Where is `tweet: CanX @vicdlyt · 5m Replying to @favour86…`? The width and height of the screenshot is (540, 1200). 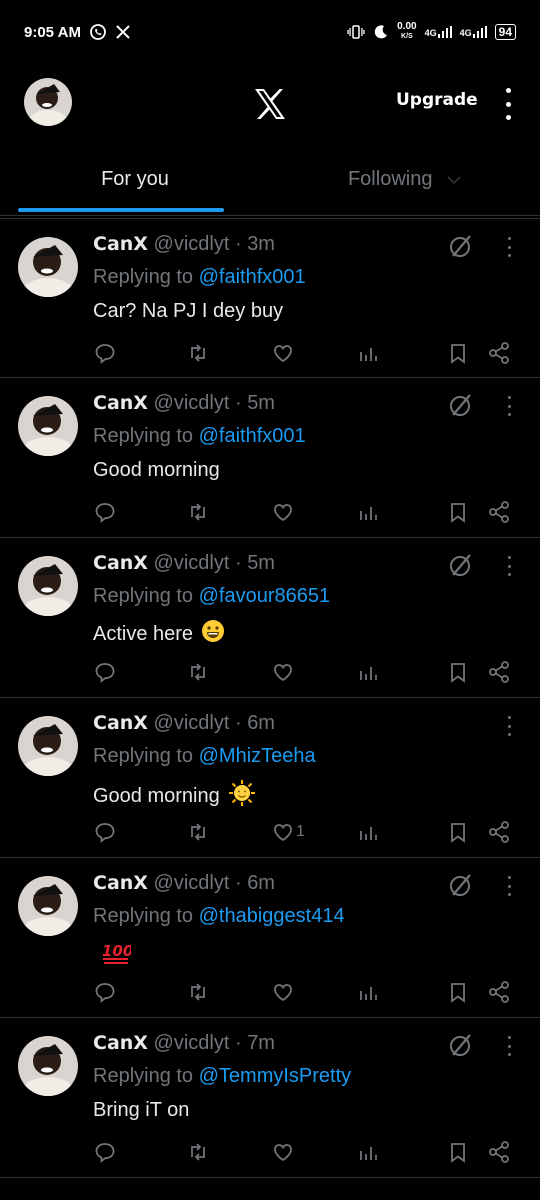 tweet: CanX @vicdlyt · 5m Replying to @favour86… is located at coordinates (270, 618).